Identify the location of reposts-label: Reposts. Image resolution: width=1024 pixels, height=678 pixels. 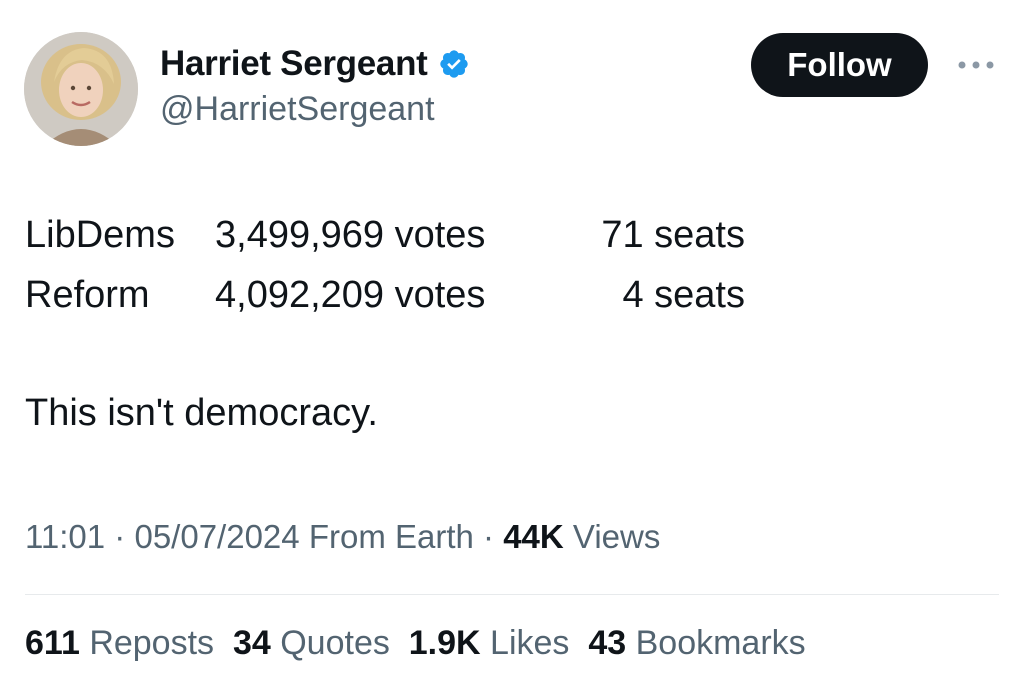
(152, 643).